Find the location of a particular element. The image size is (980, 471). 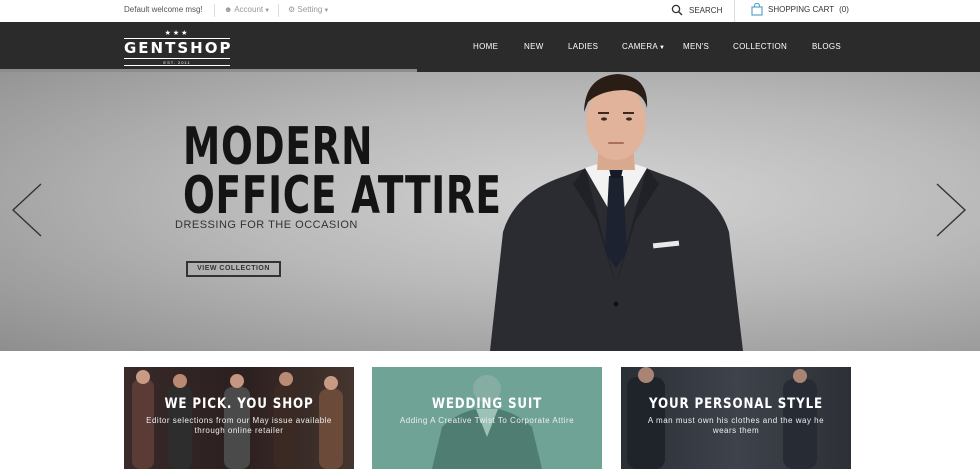

setting-label: Setting is located at coordinates (310, 9).